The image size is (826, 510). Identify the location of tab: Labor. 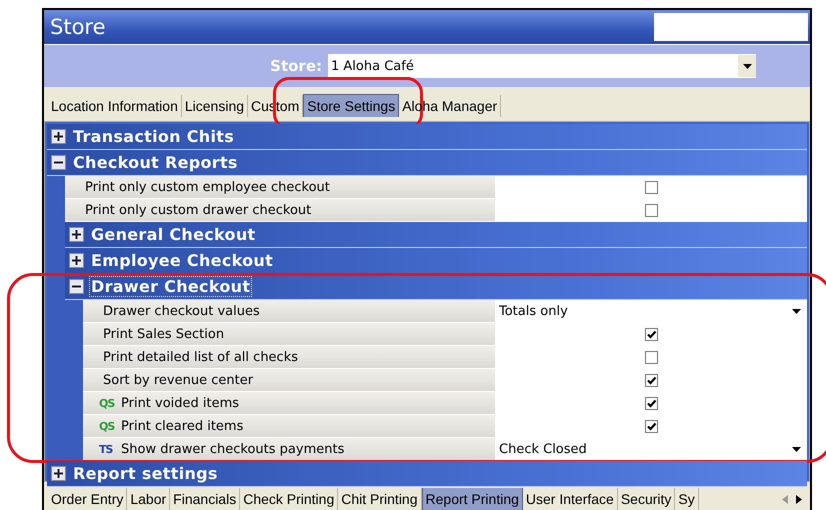
(148, 499).